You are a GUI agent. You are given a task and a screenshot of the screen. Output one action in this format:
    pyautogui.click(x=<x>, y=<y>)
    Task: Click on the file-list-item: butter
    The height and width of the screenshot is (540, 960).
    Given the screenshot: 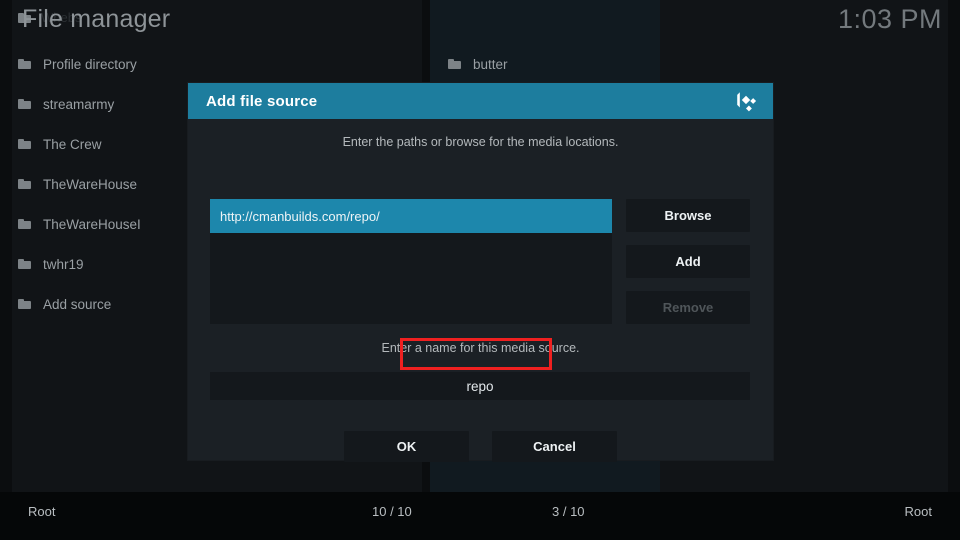 What is the action you would take?
    pyautogui.click(x=689, y=64)
    